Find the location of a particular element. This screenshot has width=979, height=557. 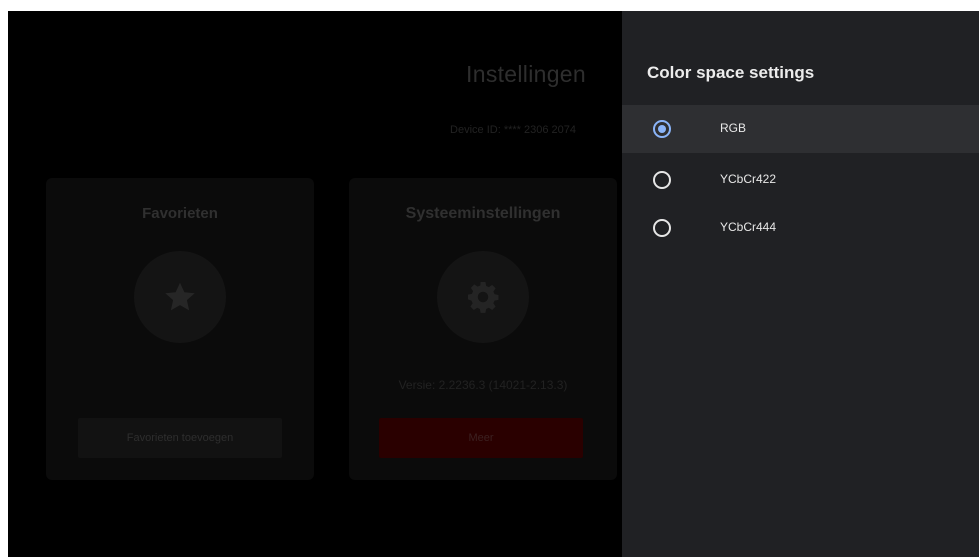

radio-checked-icon is located at coordinates (662, 129).